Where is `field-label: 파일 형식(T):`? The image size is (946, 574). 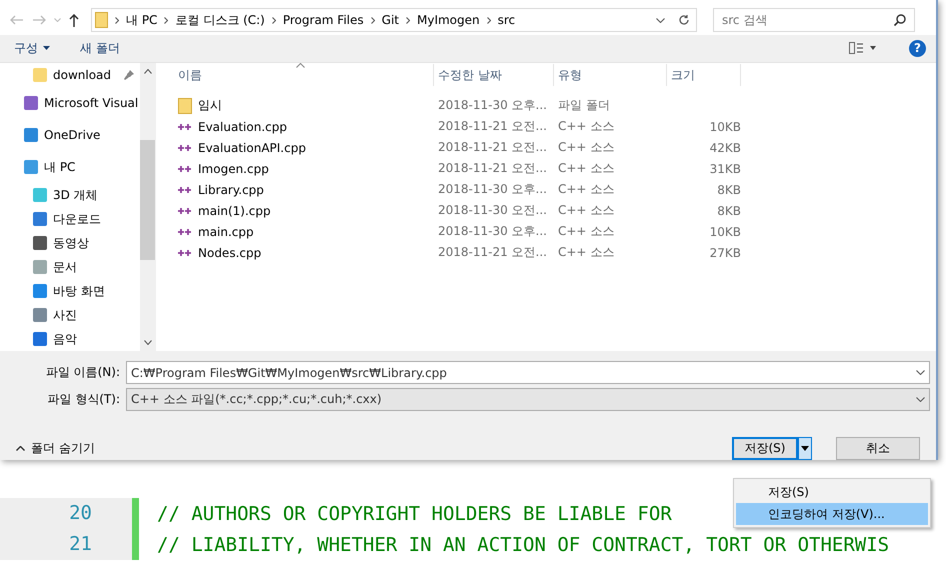
field-label: 파일 형식(T): is located at coordinates (83, 399).